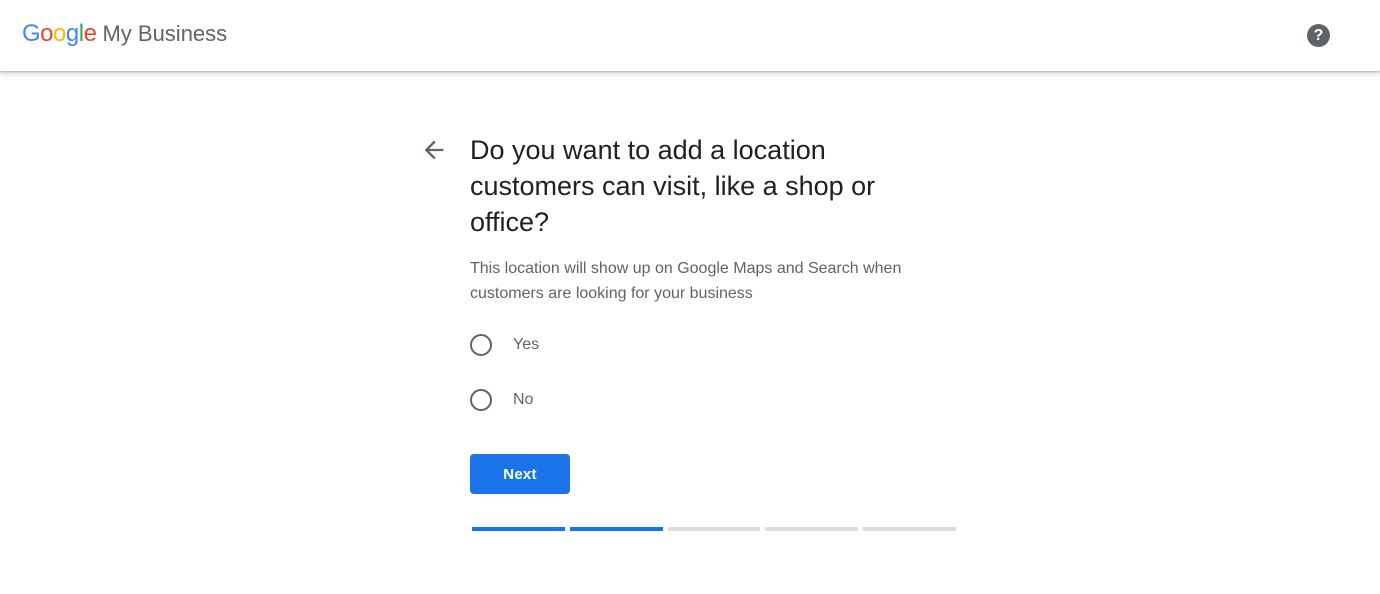 This screenshot has height=594, width=1380. Describe the element at coordinates (90, 33) in the screenshot. I see `logo-letter: e` at that location.